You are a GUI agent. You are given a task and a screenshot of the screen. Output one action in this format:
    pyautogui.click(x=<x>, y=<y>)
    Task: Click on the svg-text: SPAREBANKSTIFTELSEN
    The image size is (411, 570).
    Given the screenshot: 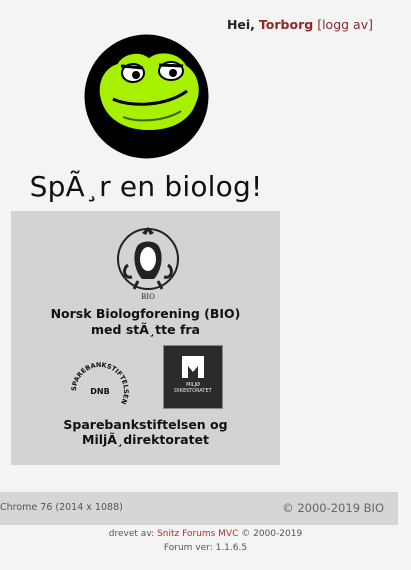 What is the action you would take?
    pyautogui.click(x=100, y=383)
    